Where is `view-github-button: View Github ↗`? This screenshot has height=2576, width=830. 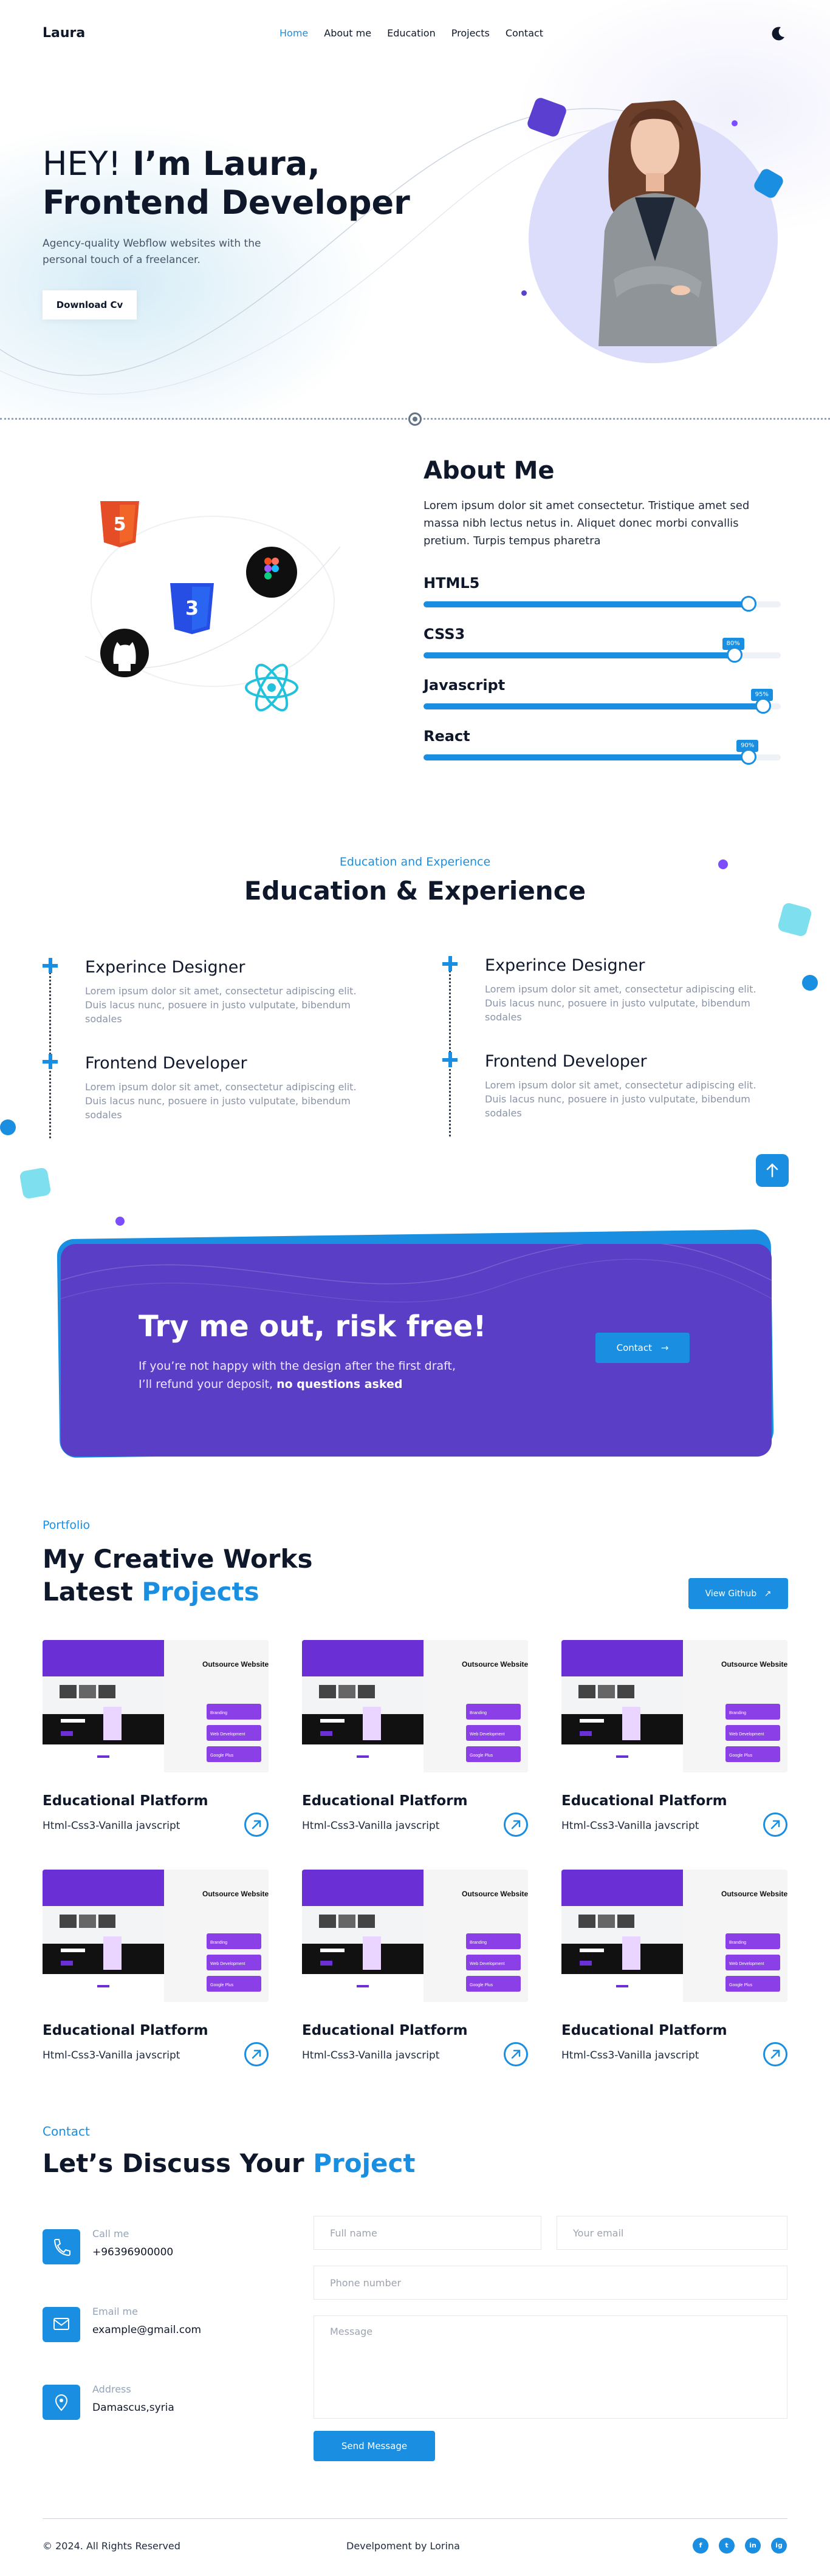
view-github-button: View Github ↗ is located at coordinates (738, 1593).